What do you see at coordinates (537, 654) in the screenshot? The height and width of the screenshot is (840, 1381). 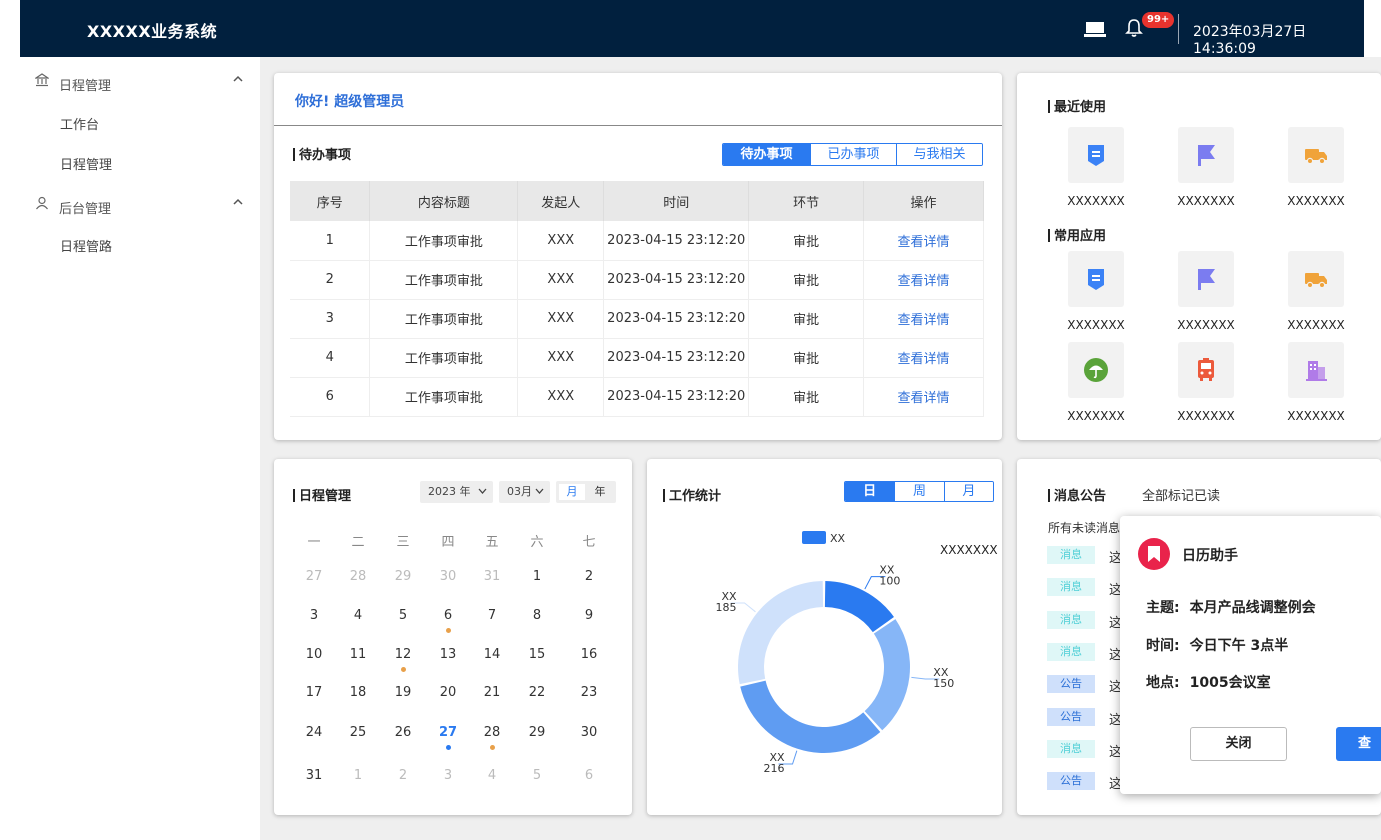 I see `calendar-day: 15` at bounding box center [537, 654].